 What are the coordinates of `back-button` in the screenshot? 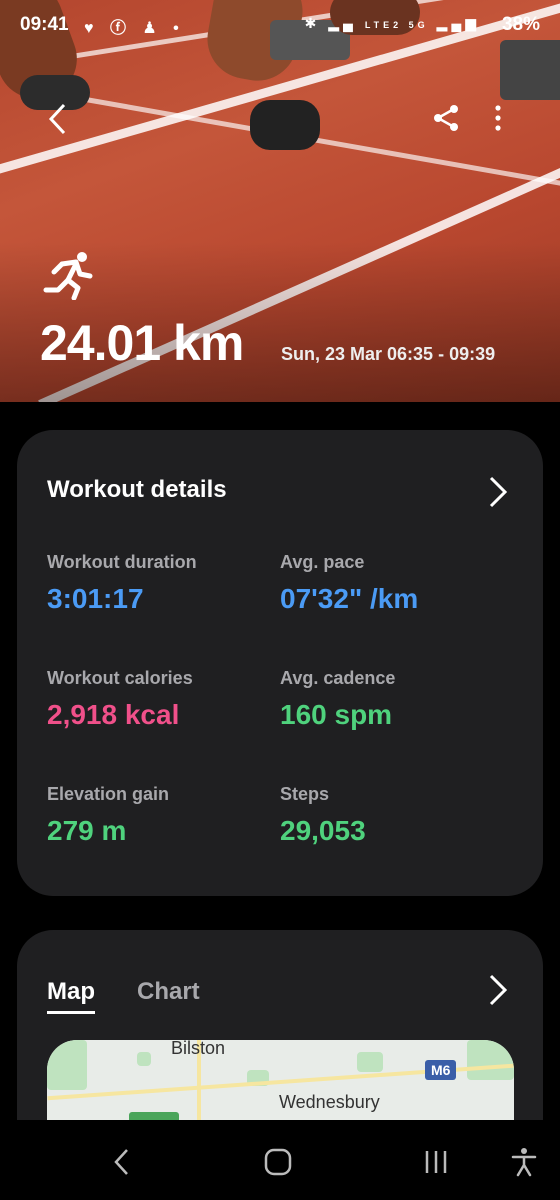 It's located at (58, 119).